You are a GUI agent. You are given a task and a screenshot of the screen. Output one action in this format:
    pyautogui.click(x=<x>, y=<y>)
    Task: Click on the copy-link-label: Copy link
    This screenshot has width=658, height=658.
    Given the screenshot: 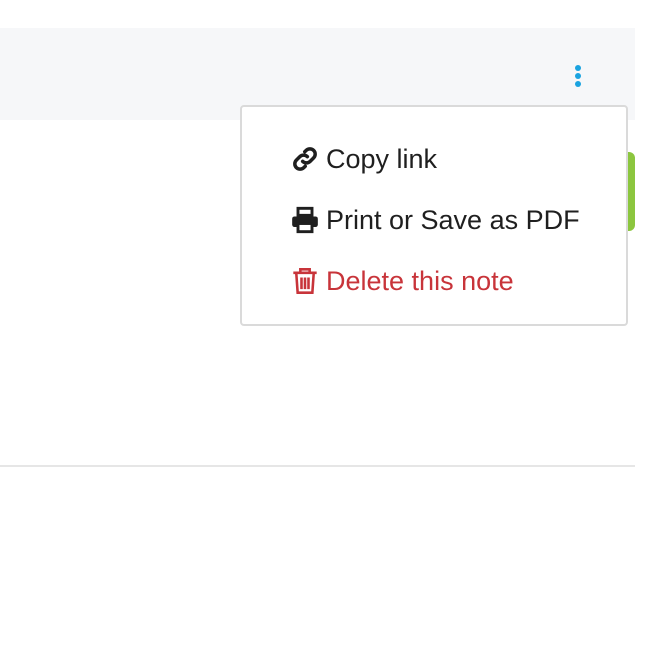 What is the action you would take?
    pyautogui.click(x=382, y=158)
    